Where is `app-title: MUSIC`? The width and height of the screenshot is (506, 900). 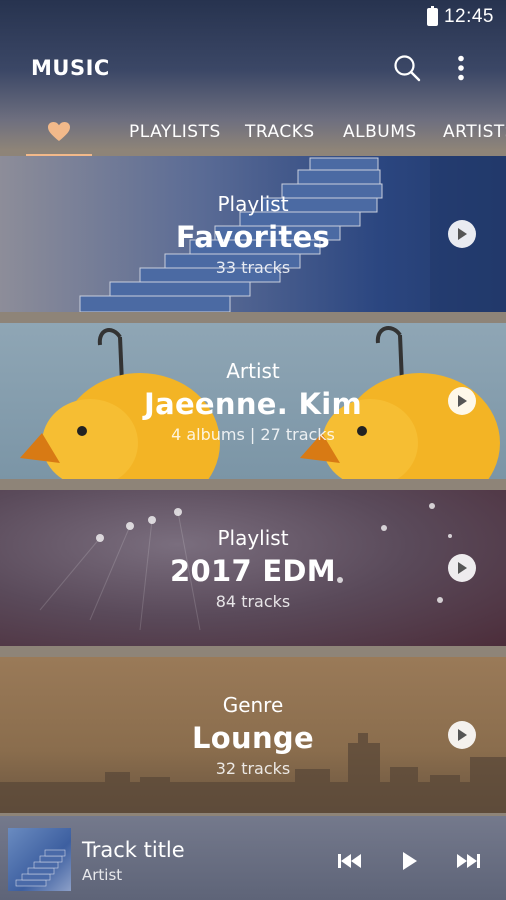 app-title: MUSIC is located at coordinates (70, 68).